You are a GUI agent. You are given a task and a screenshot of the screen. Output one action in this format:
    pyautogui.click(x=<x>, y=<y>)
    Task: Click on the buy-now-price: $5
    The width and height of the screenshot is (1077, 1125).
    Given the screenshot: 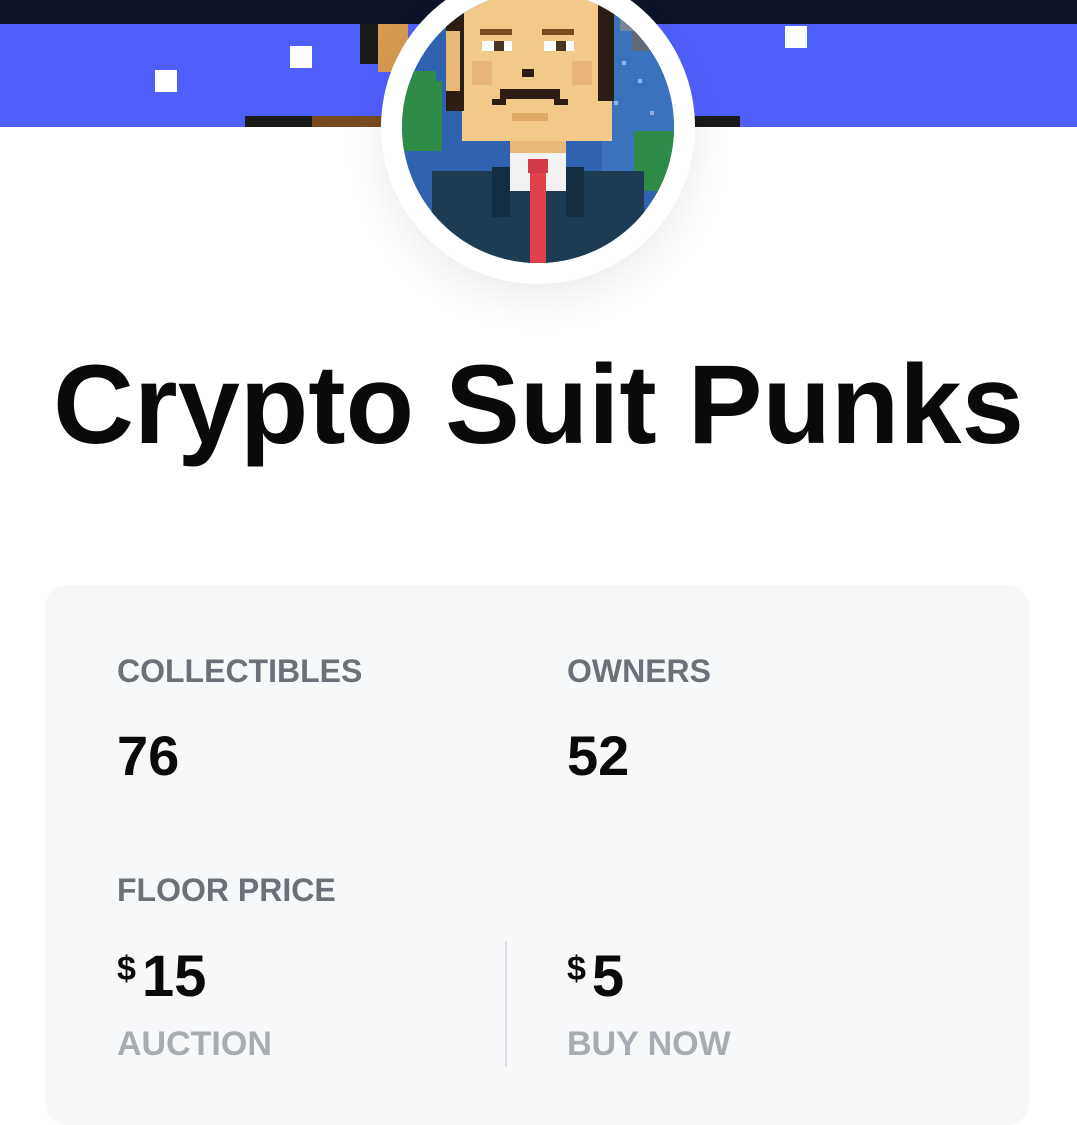 What is the action you would take?
    pyautogui.click(x=595, y=976)
    